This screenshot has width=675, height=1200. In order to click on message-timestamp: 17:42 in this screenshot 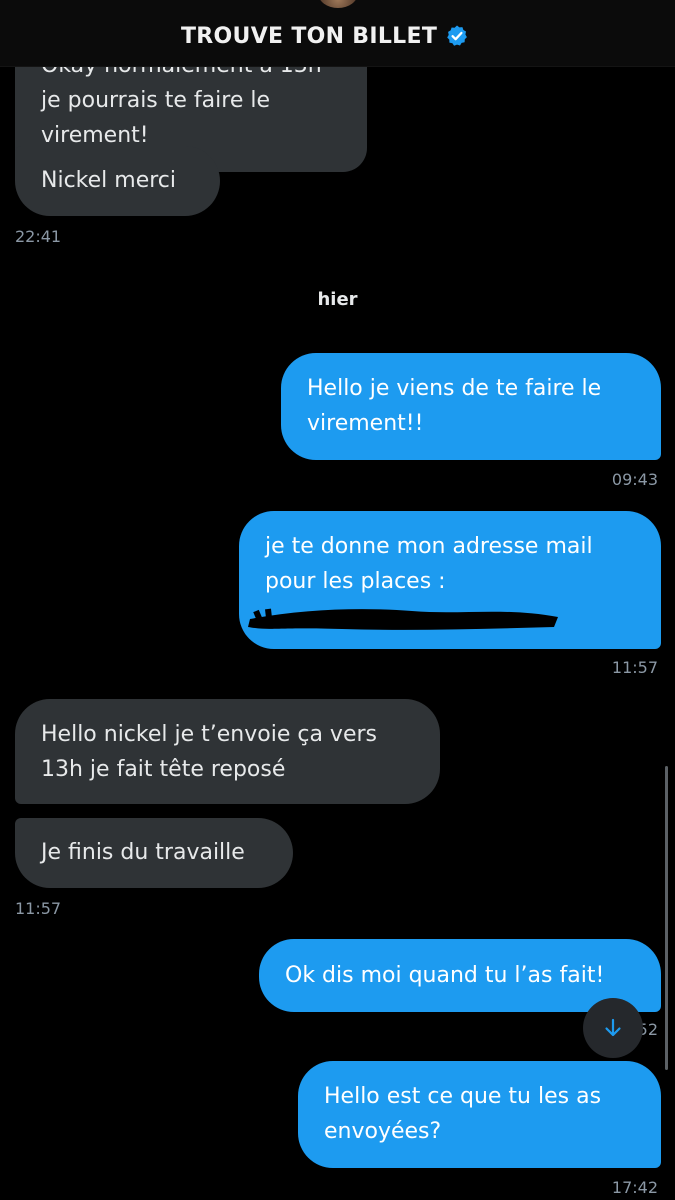, I will do `click(634, 1187)`.